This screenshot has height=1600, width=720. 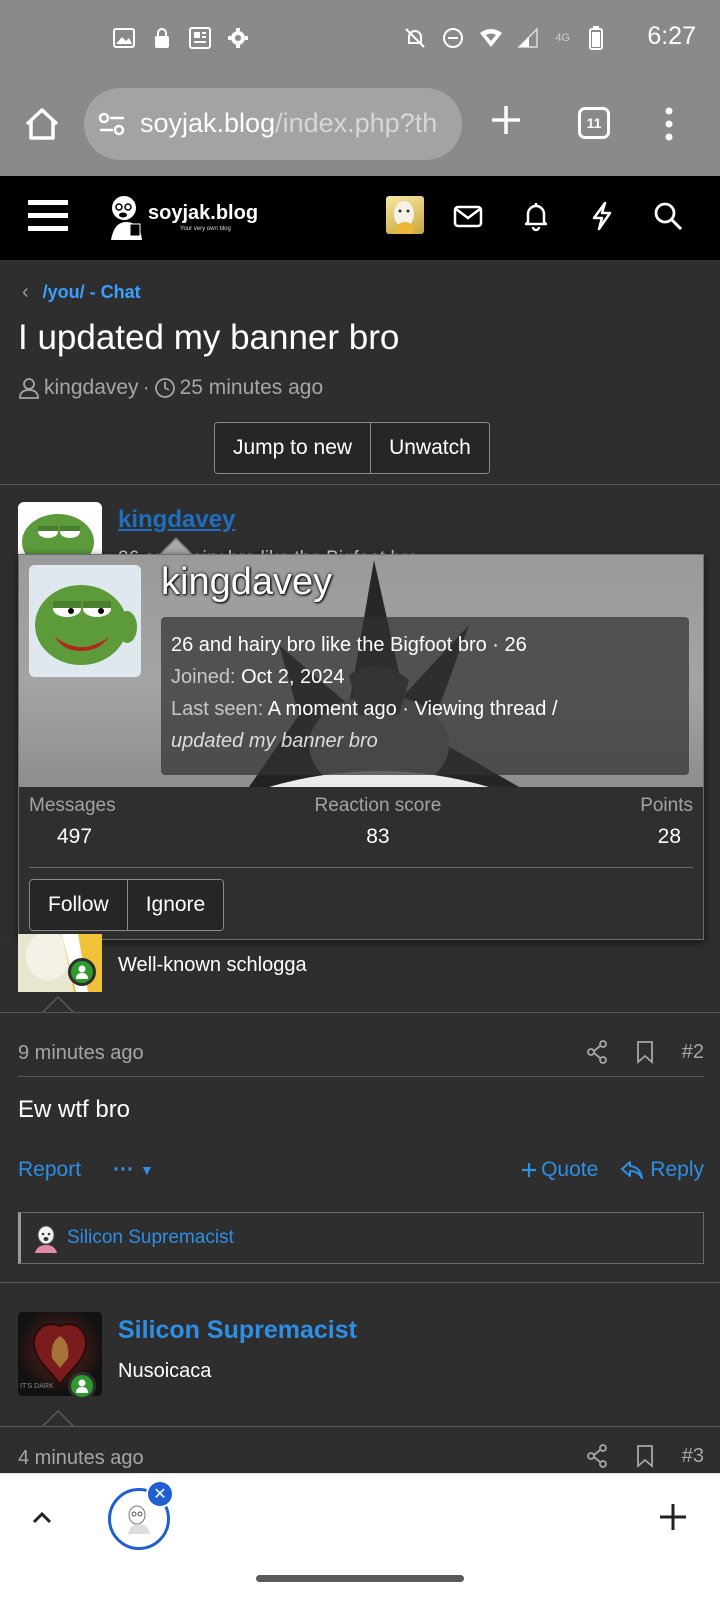 What do you see at coordinates (203, 213) in the screenshot?
I see `logo-text: soyjak.blog` at bounding box center [203, 213].